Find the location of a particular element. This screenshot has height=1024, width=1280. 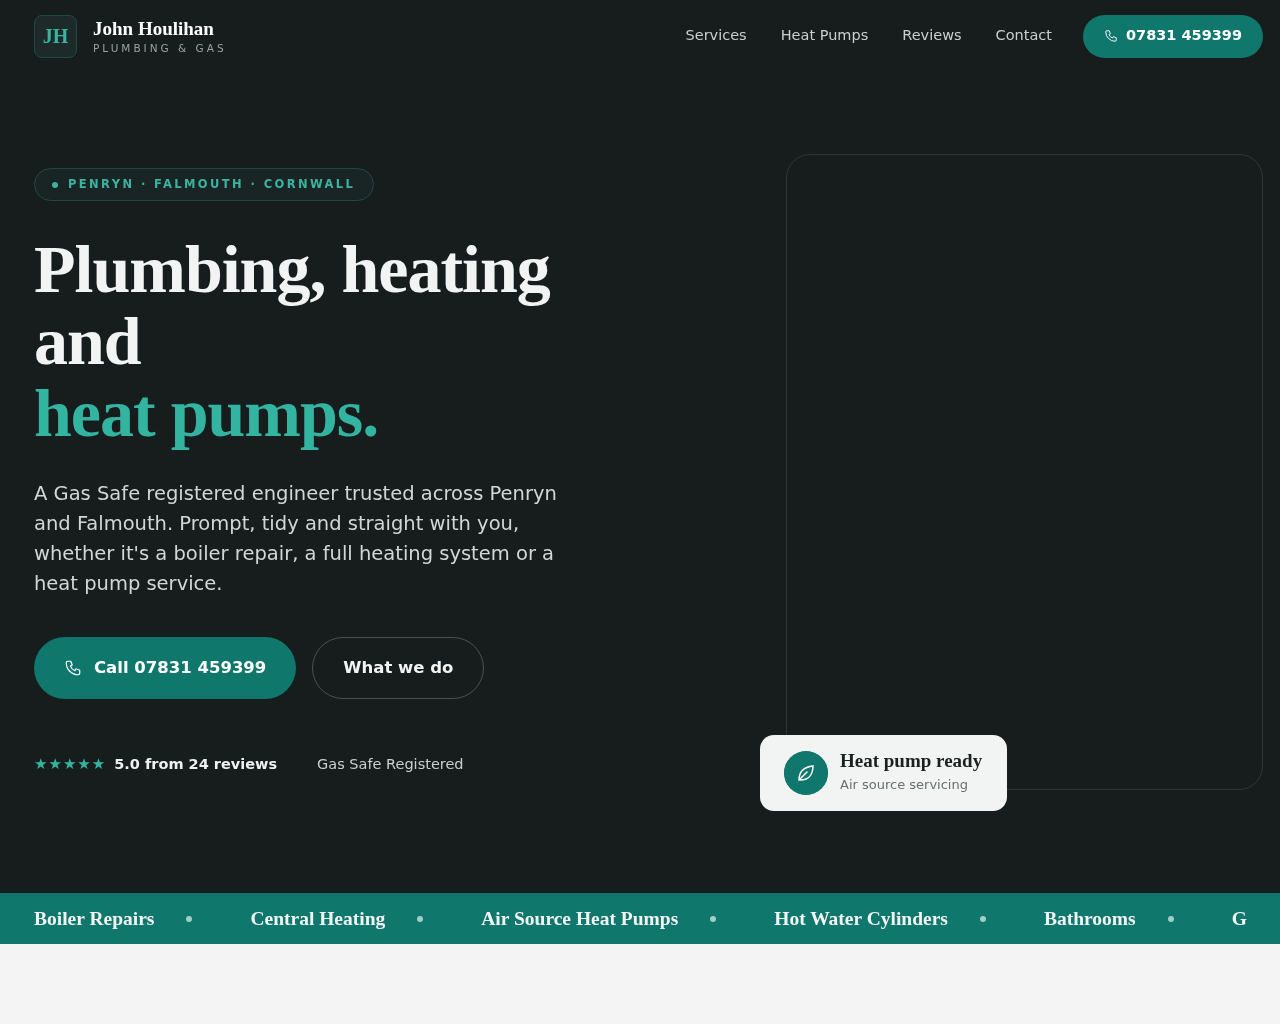

service-item: Bathrooms is located at coordinates (1089, 918).